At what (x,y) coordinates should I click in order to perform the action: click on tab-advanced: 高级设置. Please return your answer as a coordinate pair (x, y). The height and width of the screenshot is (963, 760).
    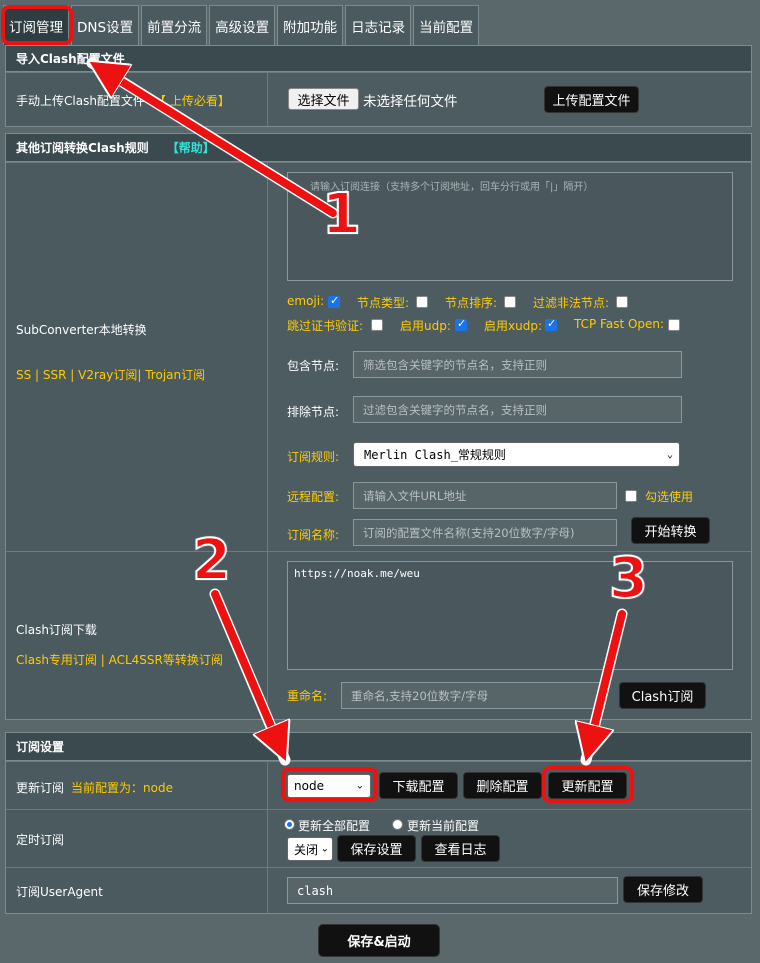
    Looking at the image, I should click on (242, 25).